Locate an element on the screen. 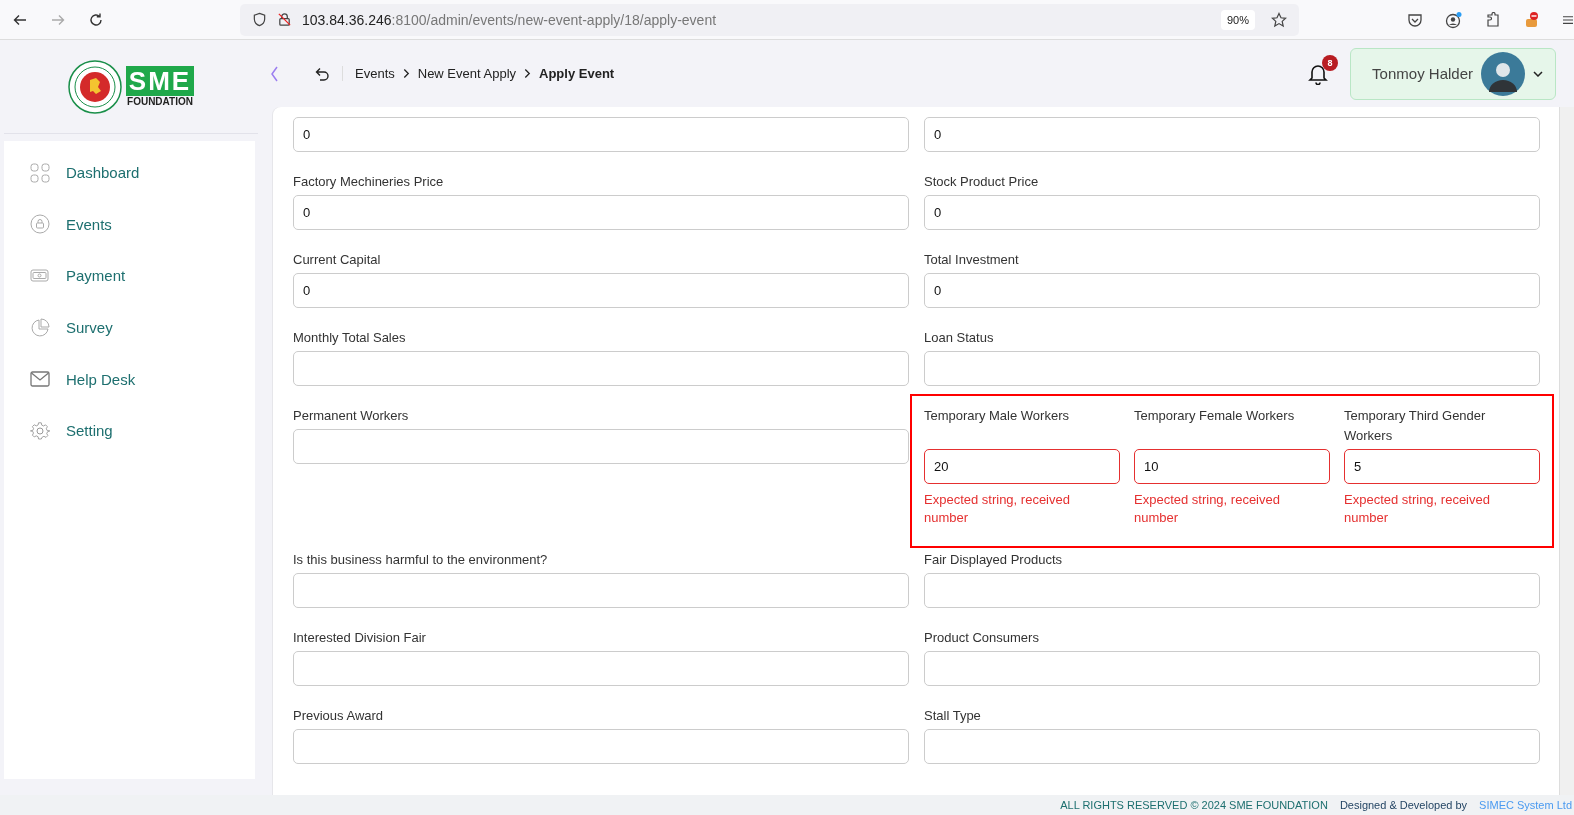 The height and width of the screenshot is (815, 1574). sidebar-item: Dashboard is located at coordinates (129, 173).